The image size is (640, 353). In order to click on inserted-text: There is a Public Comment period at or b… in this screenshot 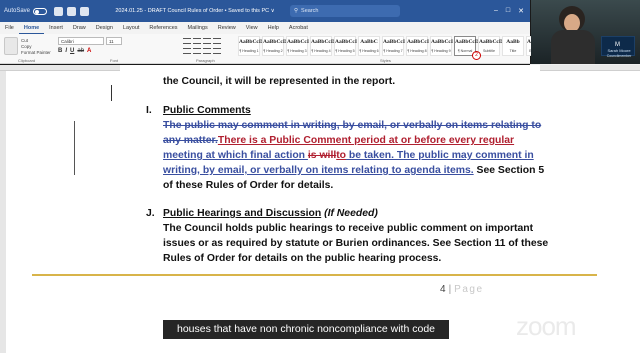, I will do `click(366, 140)`.